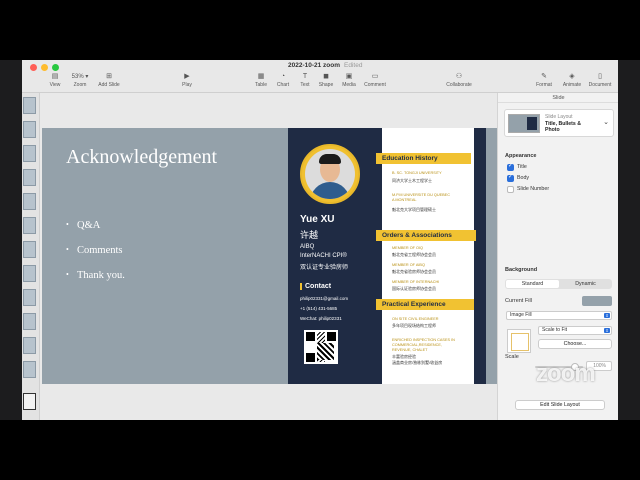 The image size is (640, 480). I want to click on slide-number-checkbox, so click(510, 189).